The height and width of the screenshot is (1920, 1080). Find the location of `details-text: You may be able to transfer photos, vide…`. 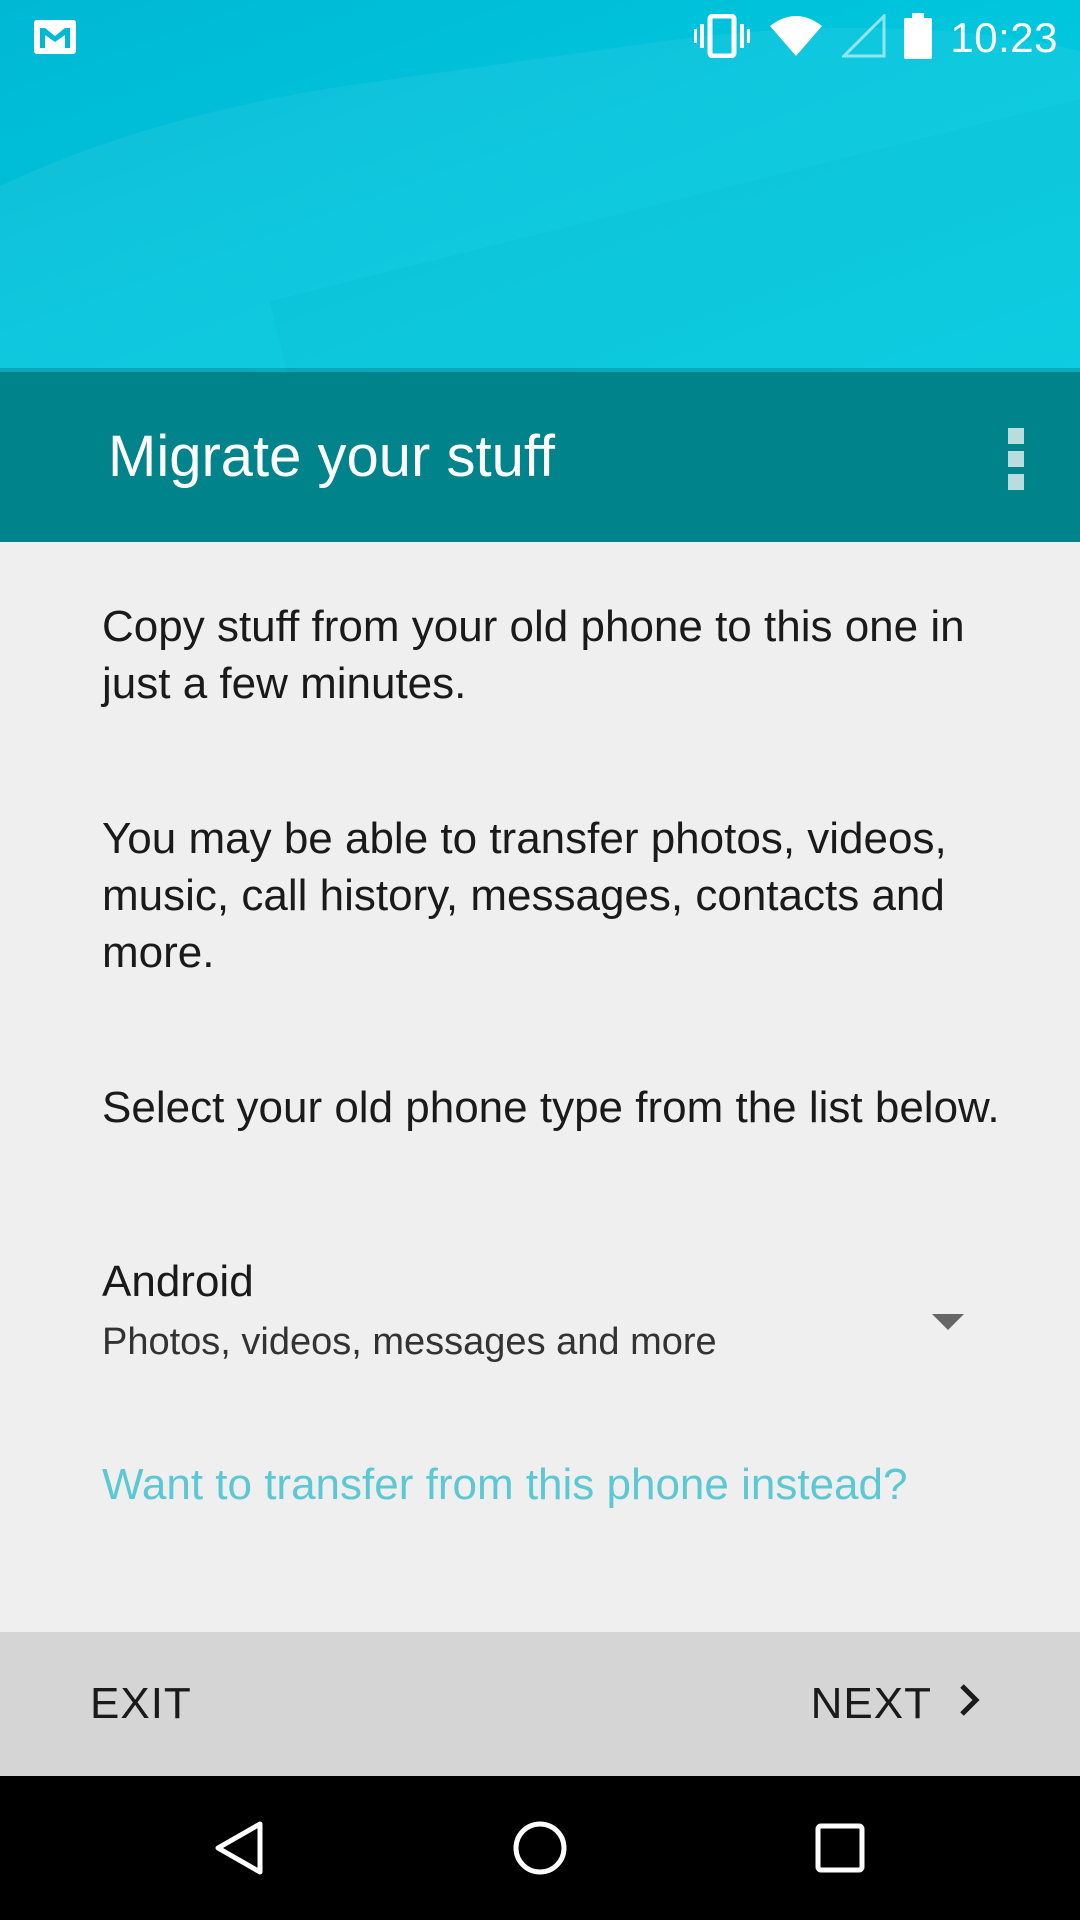

details-text: You may be able to transfer photos, vide… is located at coordinates (524, 895).